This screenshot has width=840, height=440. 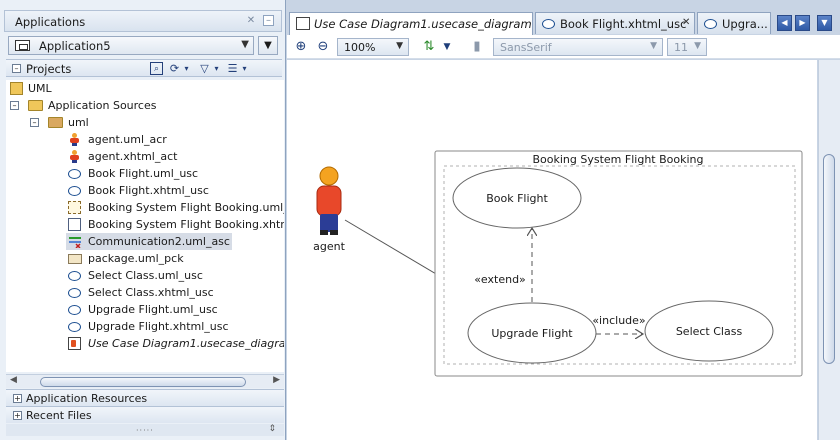 I want to click on application-resources-section: + Application Resources, so click(x=145, y=397).